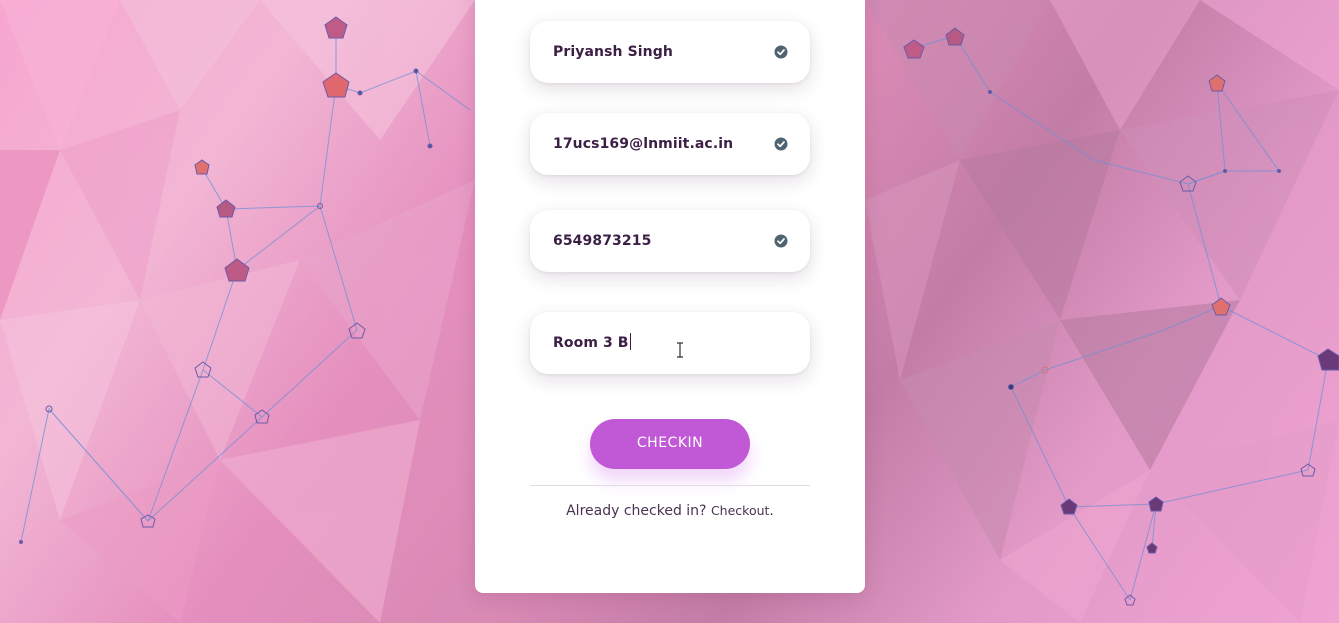 The image size is (1339, 623). What do you see at coordinates (670, 444) in the screenshot?
I see `checkin-button: CHECKIN` at bounding box center [670, 444].